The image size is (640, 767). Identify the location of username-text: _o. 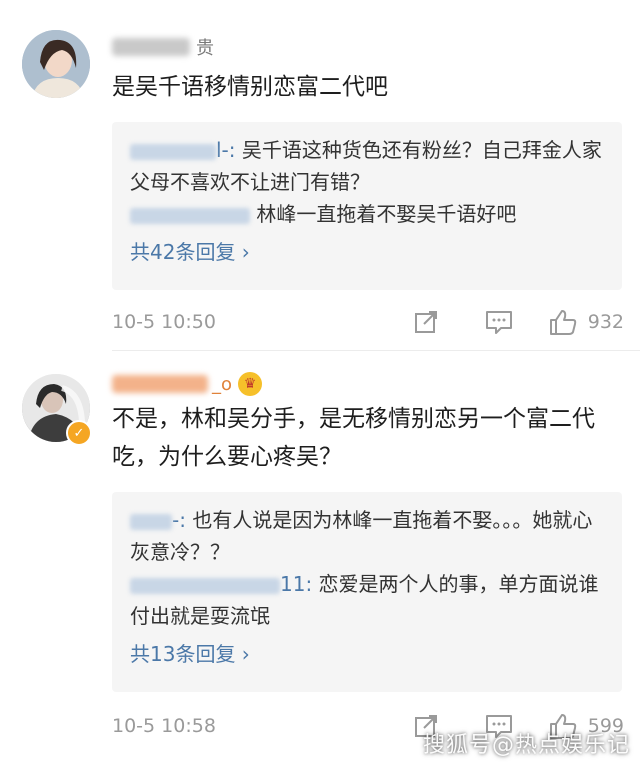
(222, 384).